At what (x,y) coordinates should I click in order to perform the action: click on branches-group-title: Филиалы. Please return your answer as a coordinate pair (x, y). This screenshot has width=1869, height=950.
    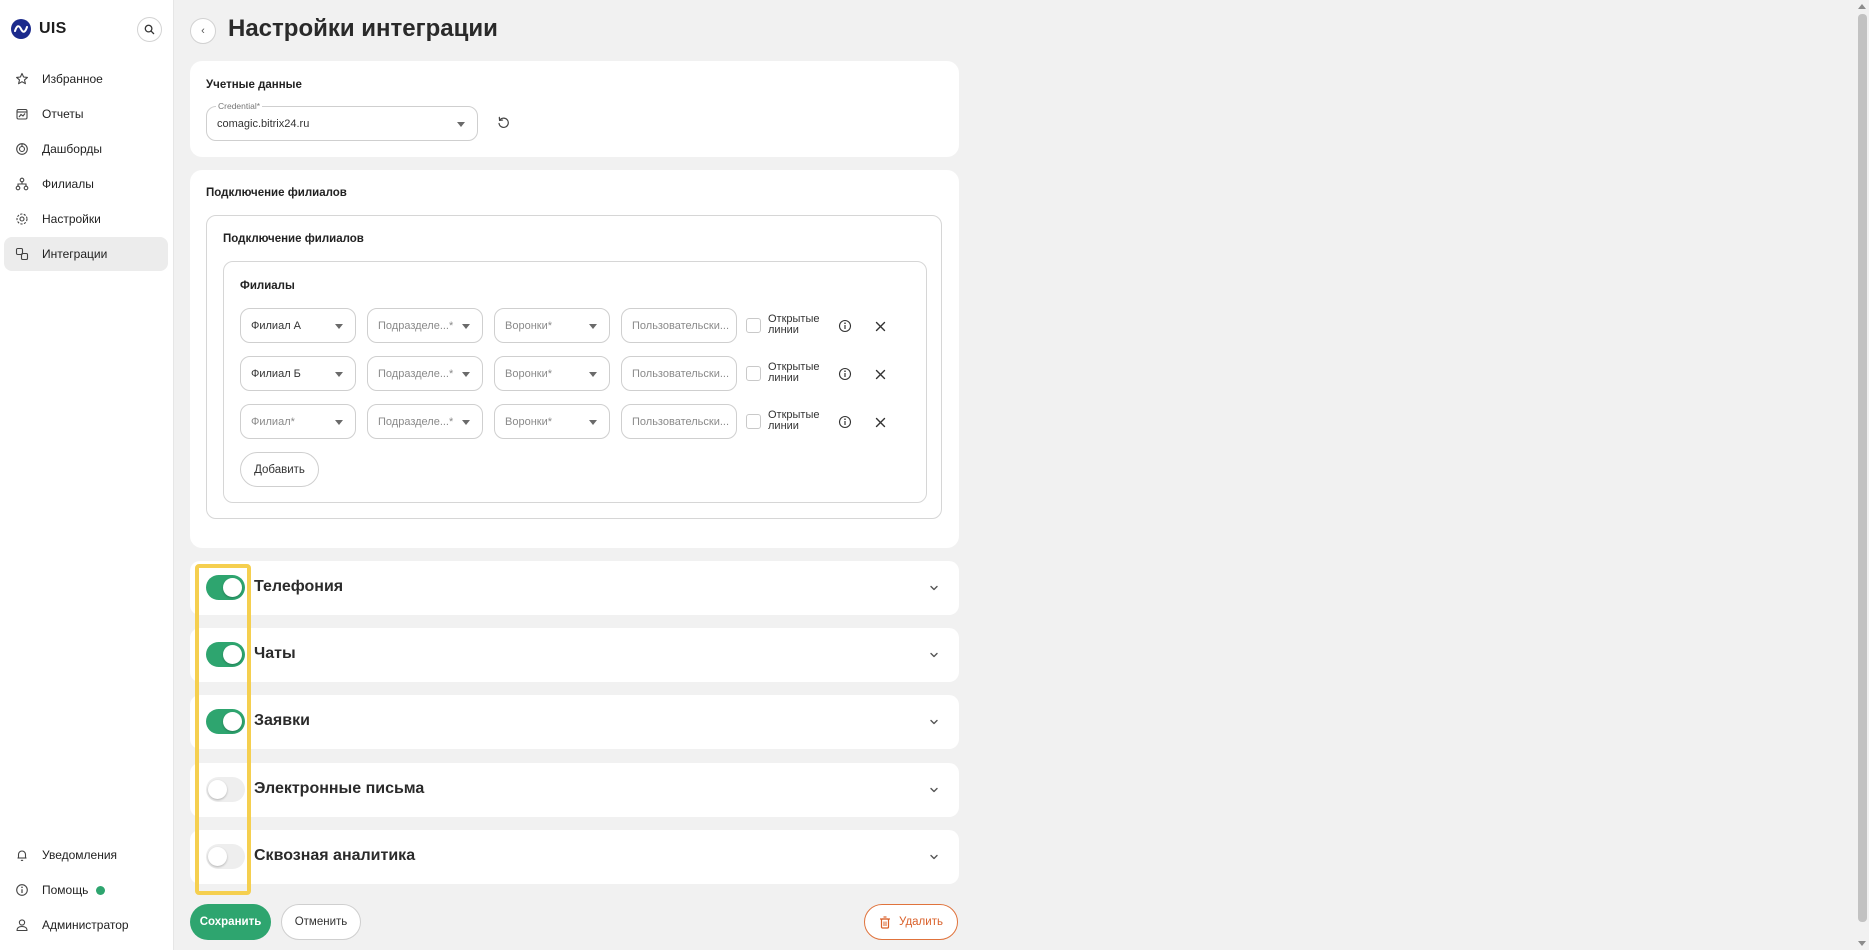
    Looking at the image, I should click on (267, 286).